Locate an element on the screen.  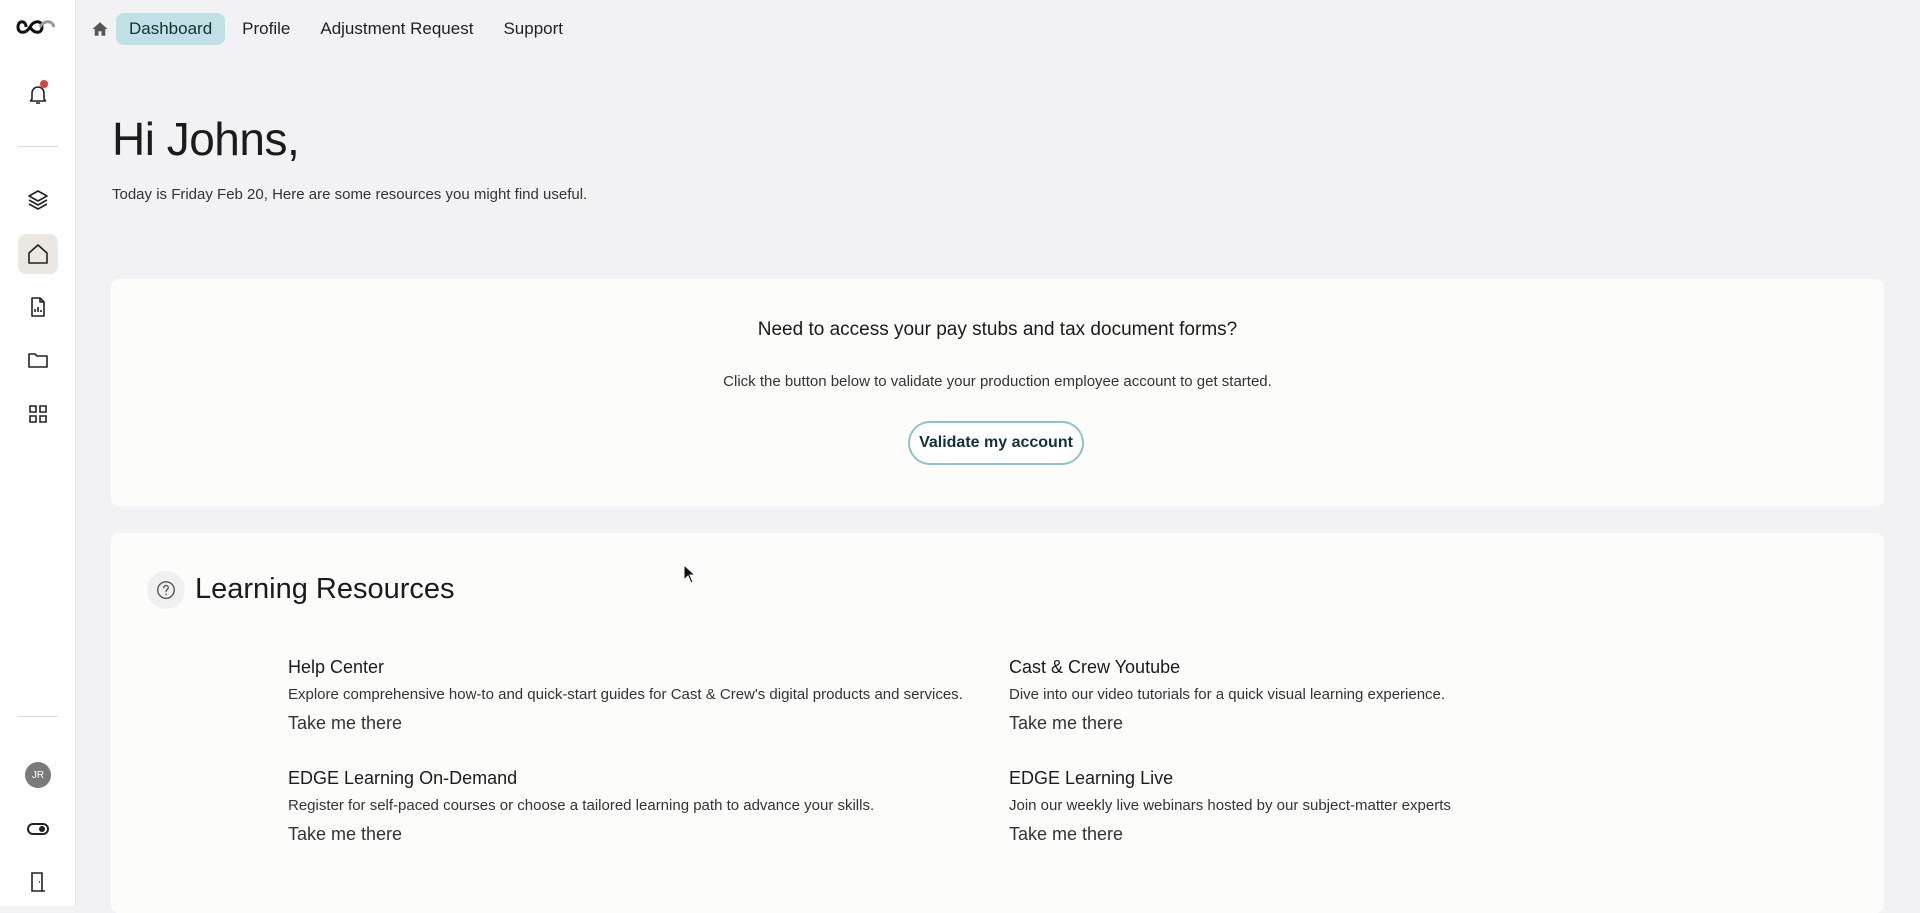
nav-adjustment-request: Adjustment Request is located at coordinates (396, 29).